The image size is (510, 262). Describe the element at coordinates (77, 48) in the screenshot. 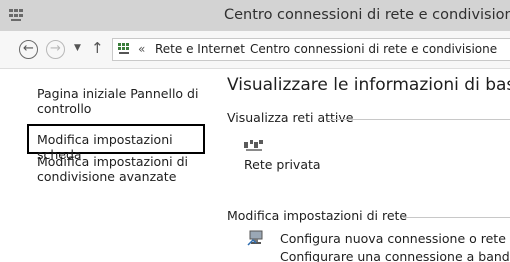

I see `chevron-down-icon: ▼` at that location.